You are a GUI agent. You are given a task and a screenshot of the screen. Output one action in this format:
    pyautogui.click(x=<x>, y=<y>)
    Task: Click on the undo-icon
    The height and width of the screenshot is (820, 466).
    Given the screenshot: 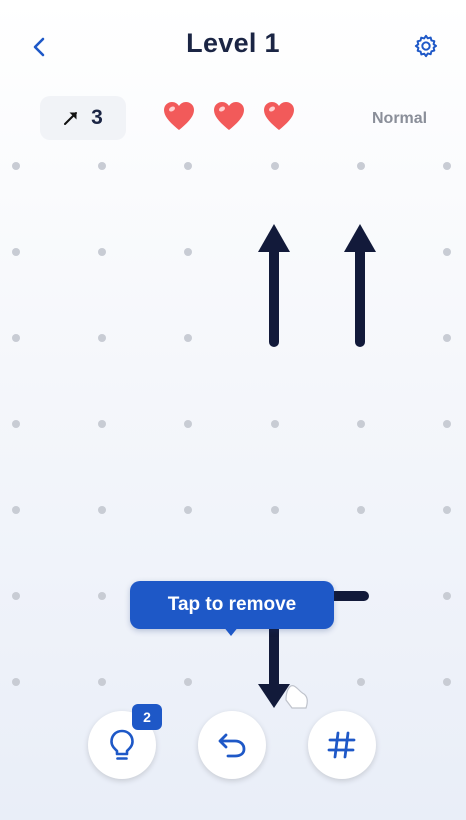 What is the action you would take?
    pyautogui.click(x=232, y=745)
    